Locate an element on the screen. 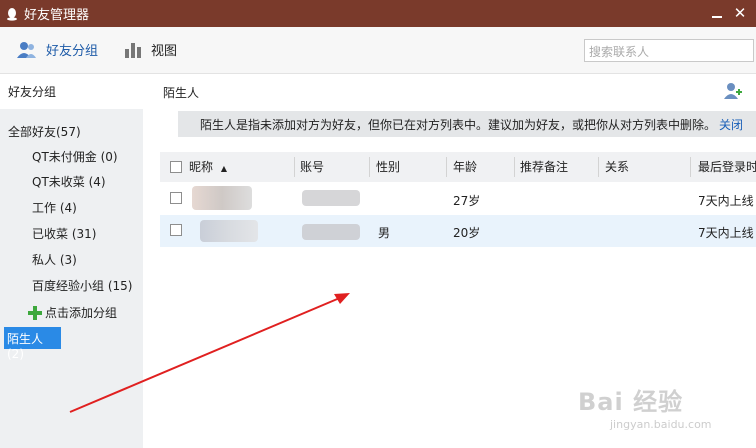 This screenshot has width=756, height=448. notice-close-link: 关闭 is located at coordinates (731, 124).